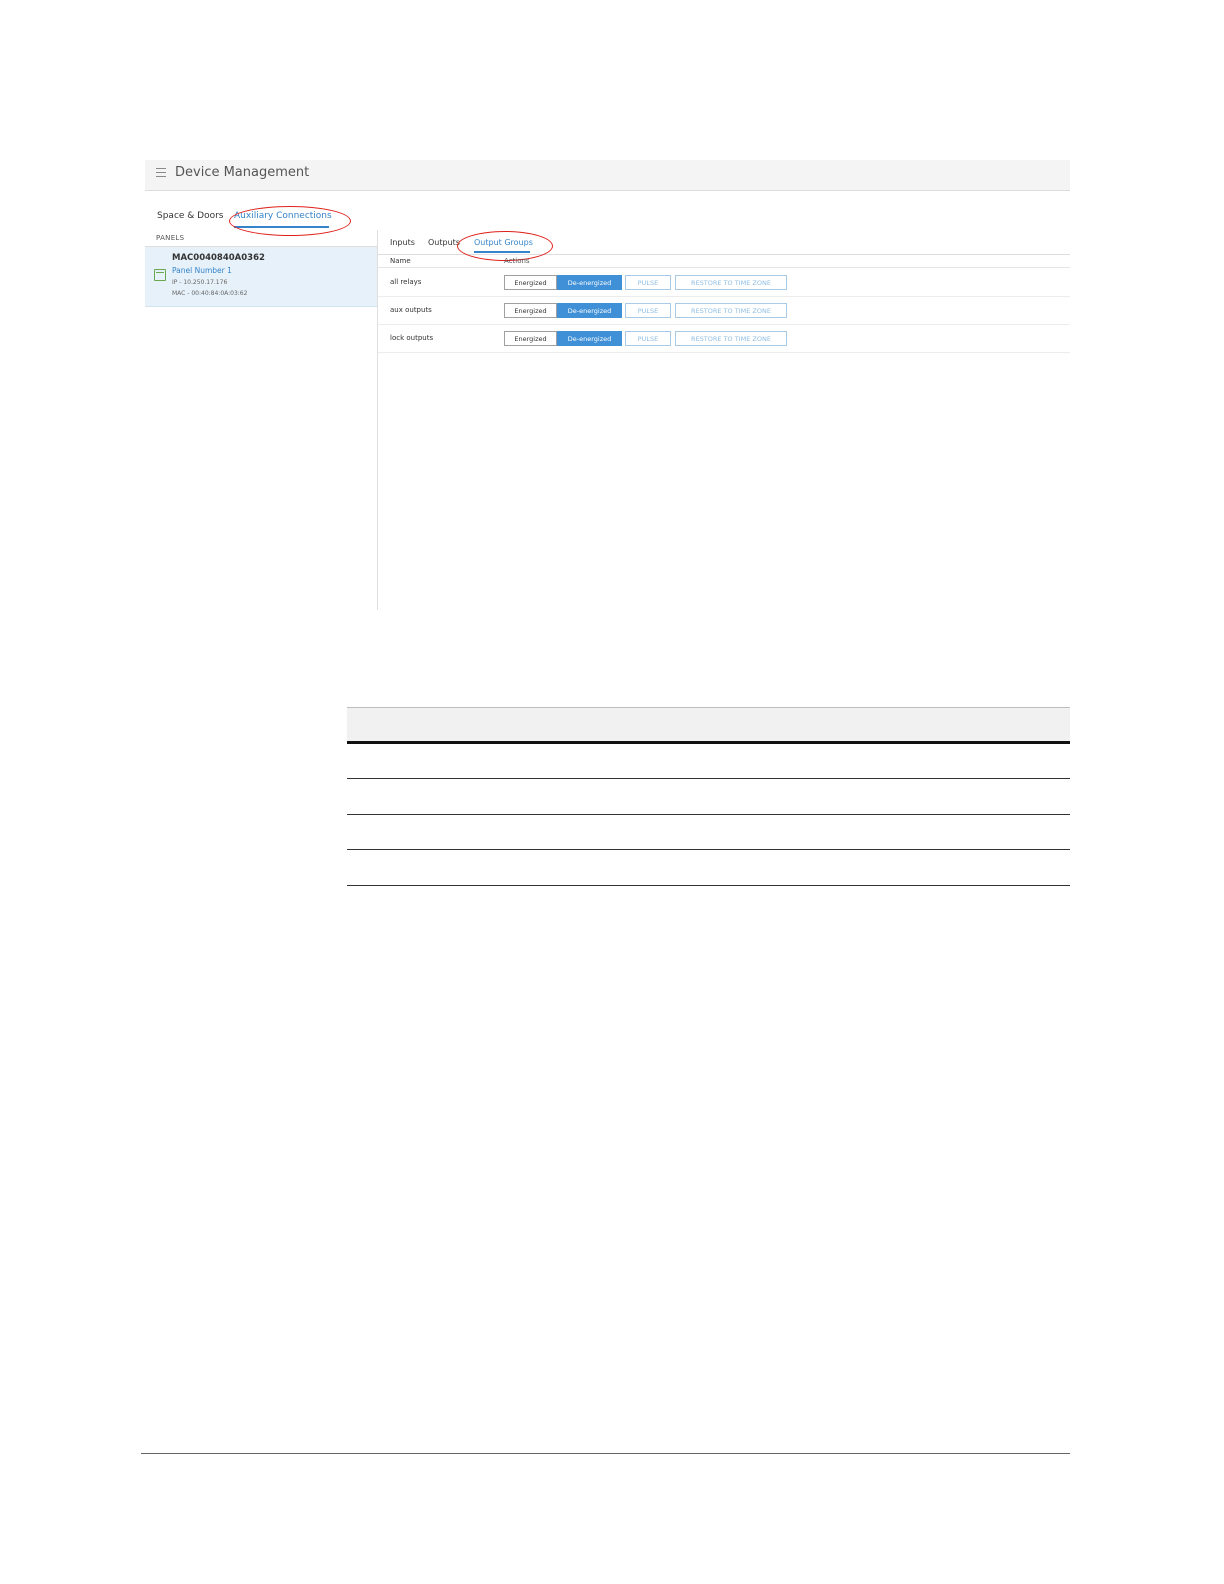 The image size is (1224, 1584). Describe the element at coordinates (160, 275) in the screenshot. I see `panel-device-icon` at that location.